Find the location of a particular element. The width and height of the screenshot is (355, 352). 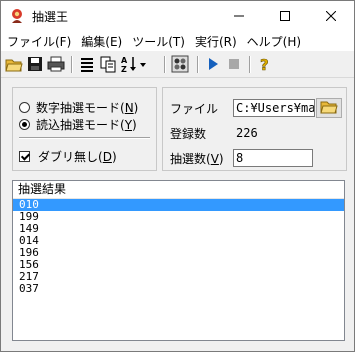

svg-text: Z is located at coordinates (124, 69).